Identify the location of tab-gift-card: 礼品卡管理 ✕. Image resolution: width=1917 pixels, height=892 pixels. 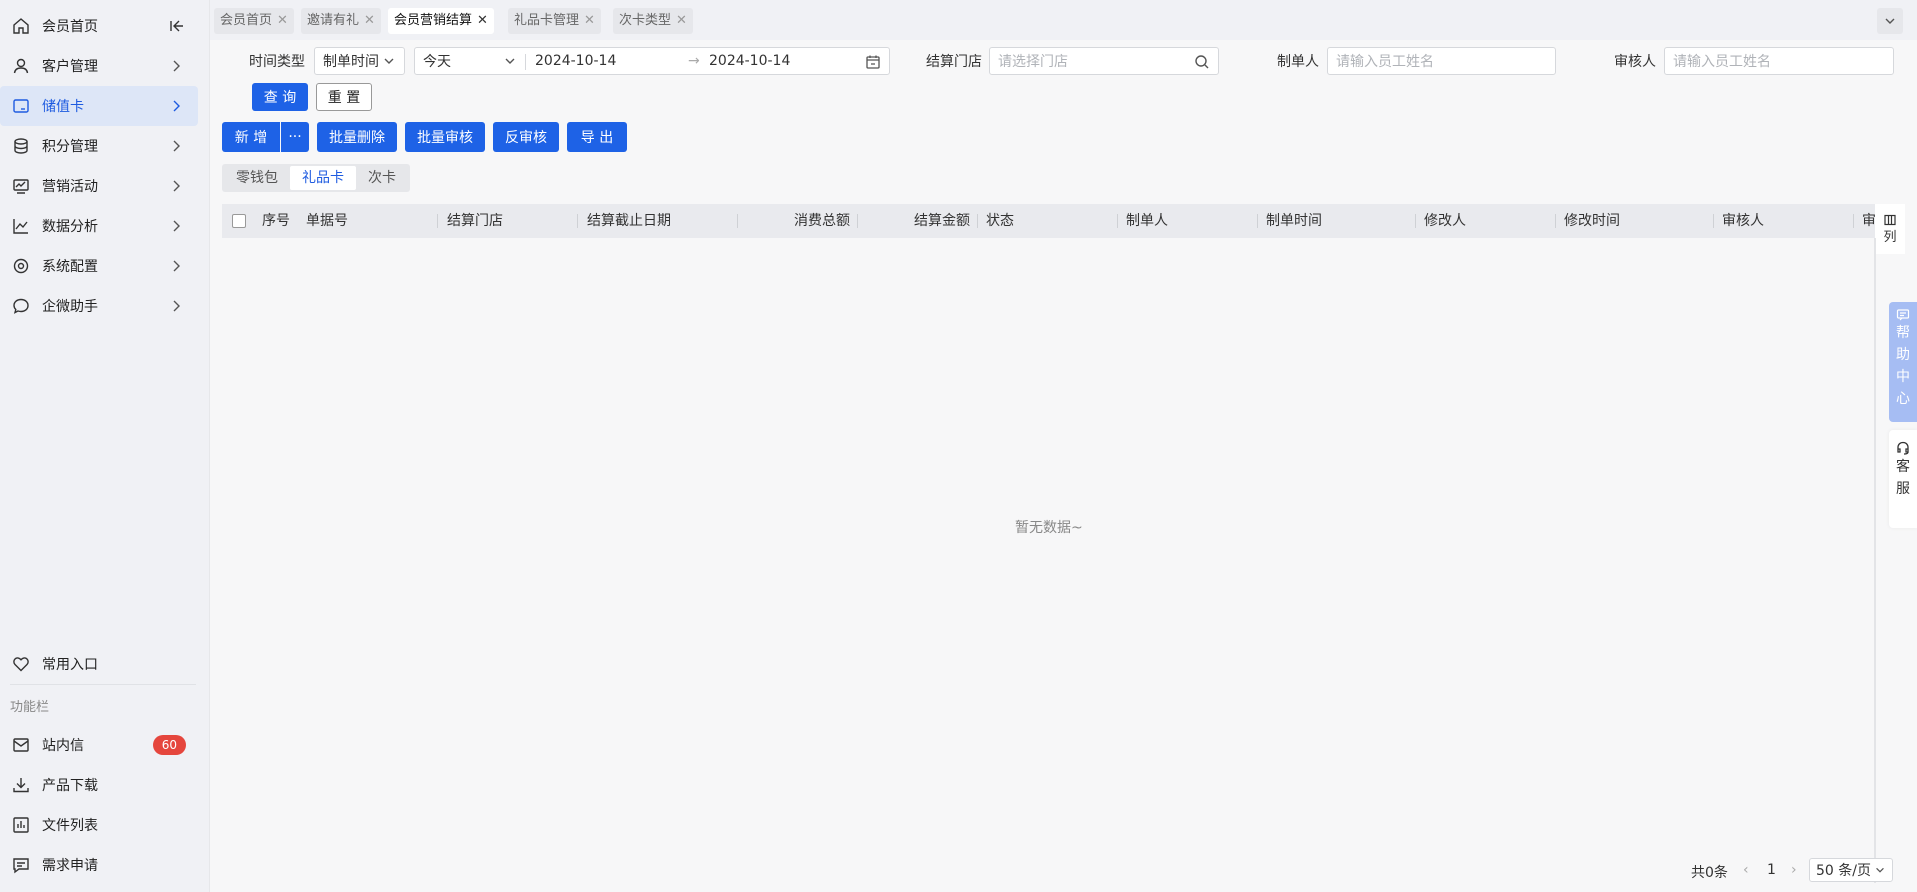
(554, 21).